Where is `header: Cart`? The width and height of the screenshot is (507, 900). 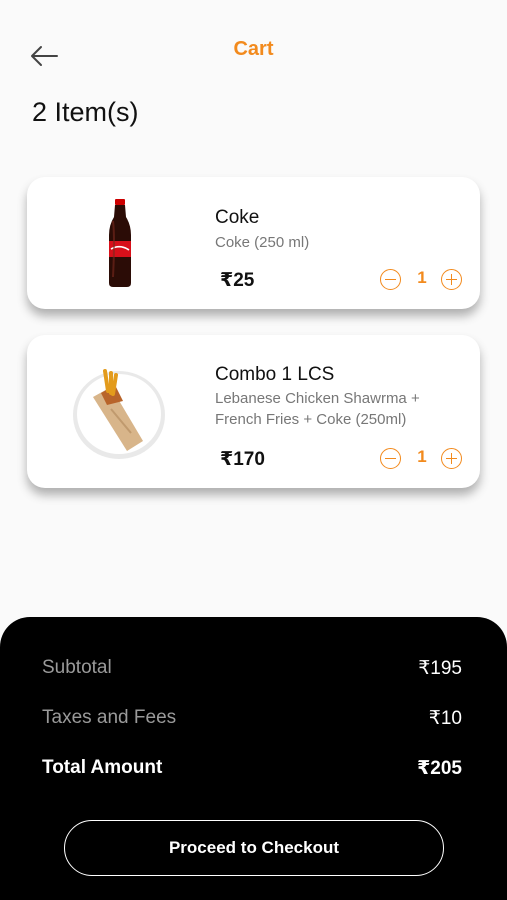 header: Cart is located at coordinates (253, 50).